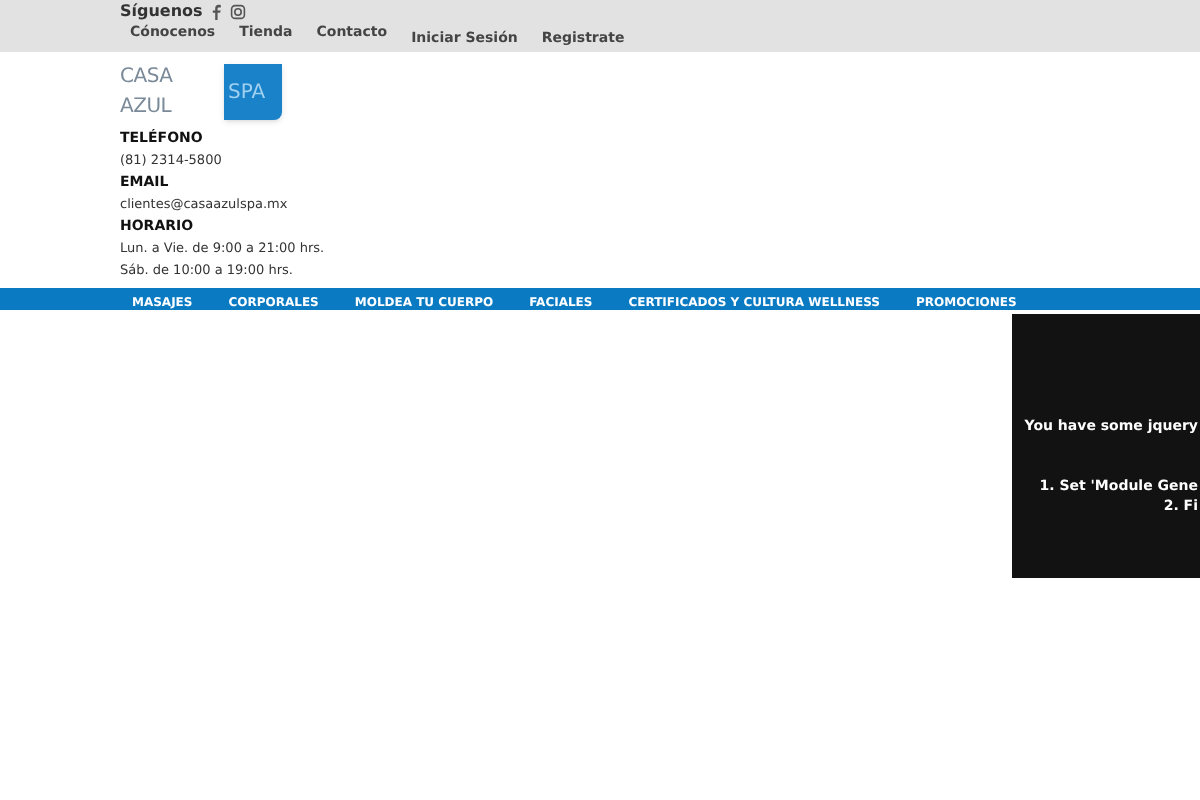 This screenshot has width=1200, height=800. What do you see at coordinates (147, 93) in the screenshot?
I see `logo-text: CASA AZUL` at bounding box center [147, 93].